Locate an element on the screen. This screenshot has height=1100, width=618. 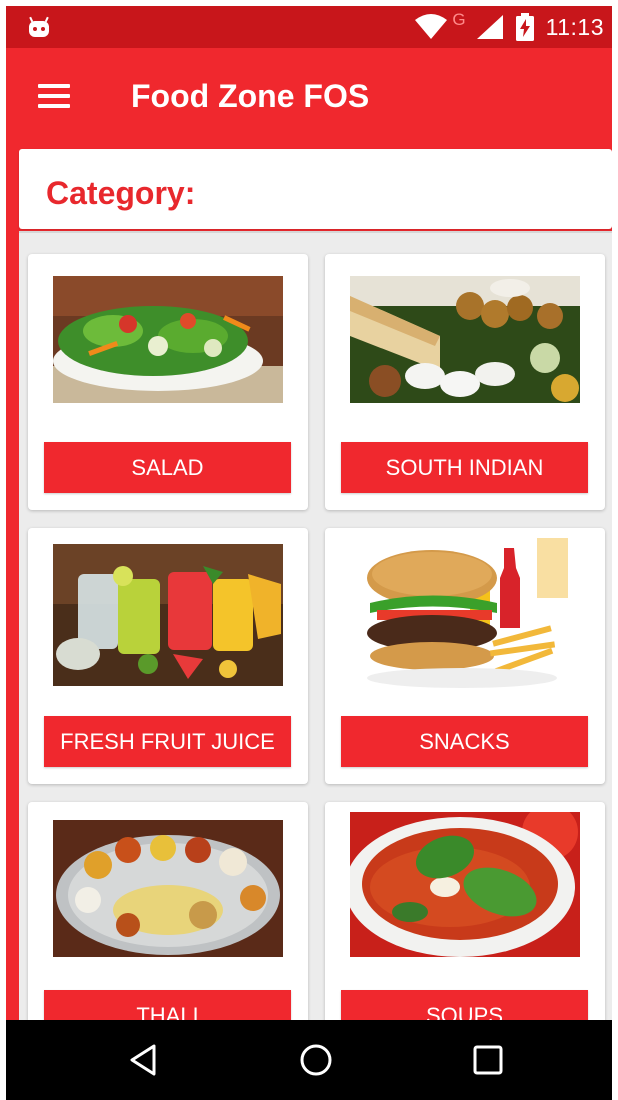
category-card-salad: SALAD is located at coordinates (168, 382).